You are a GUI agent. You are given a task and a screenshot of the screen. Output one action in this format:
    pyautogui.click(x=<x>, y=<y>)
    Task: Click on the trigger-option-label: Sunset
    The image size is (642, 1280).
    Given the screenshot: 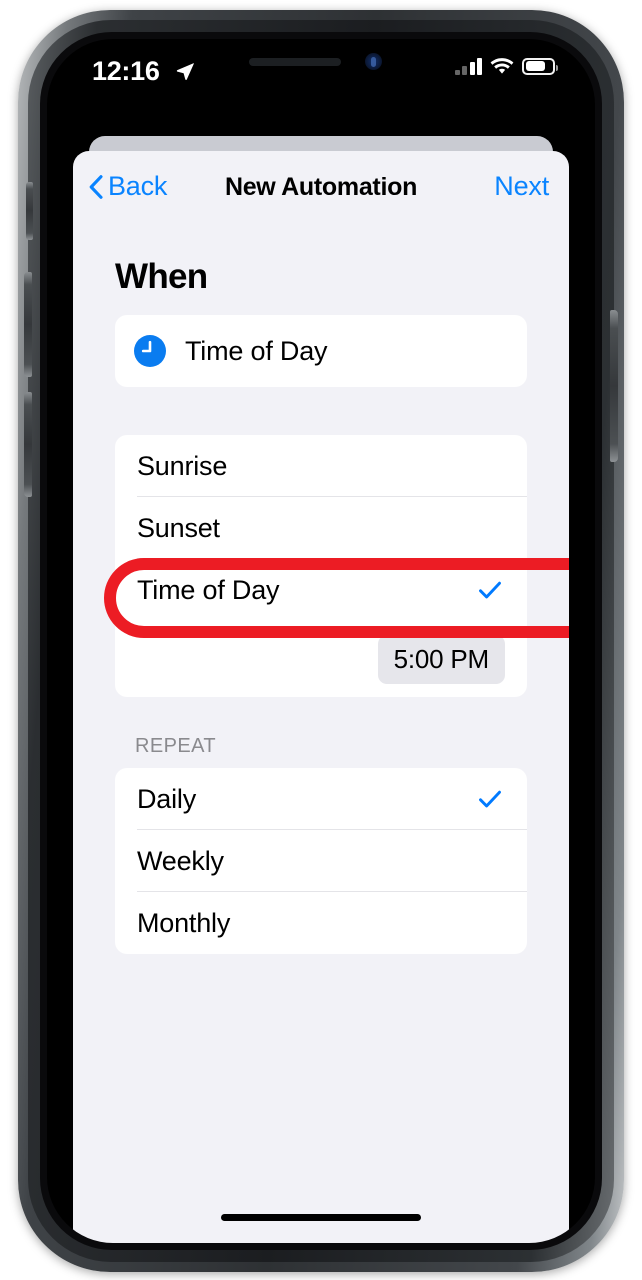 What is the action you would take?
    pyautogui.click(x=178, y=527)
    